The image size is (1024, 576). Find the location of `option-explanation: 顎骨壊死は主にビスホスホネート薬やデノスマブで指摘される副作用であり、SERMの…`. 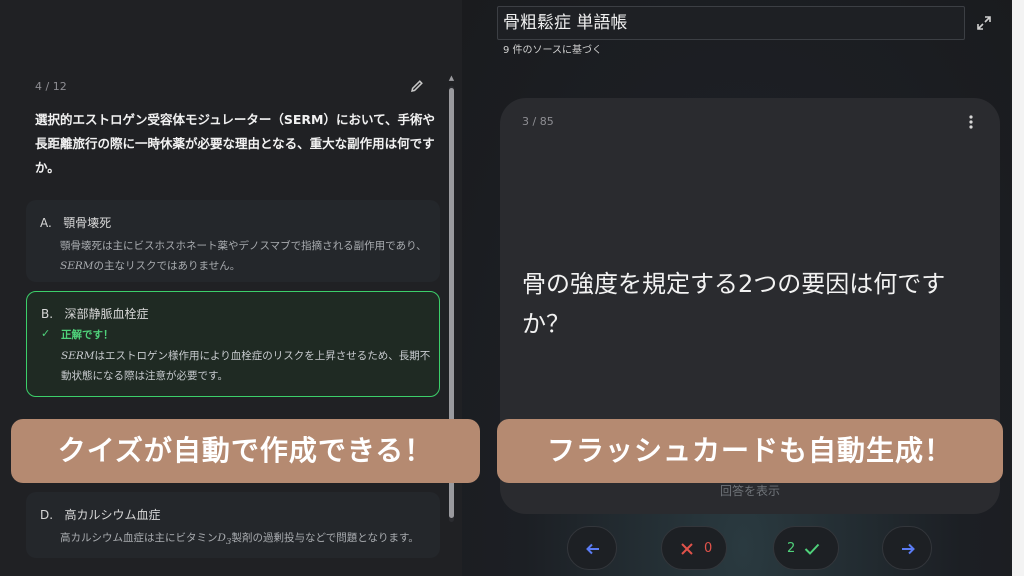

option-explanation: 顎骨壊死は主にビスホスホネート薬やデノスマブで指摘される副作用であり、SERMの… is located at coordinates (243, 256).